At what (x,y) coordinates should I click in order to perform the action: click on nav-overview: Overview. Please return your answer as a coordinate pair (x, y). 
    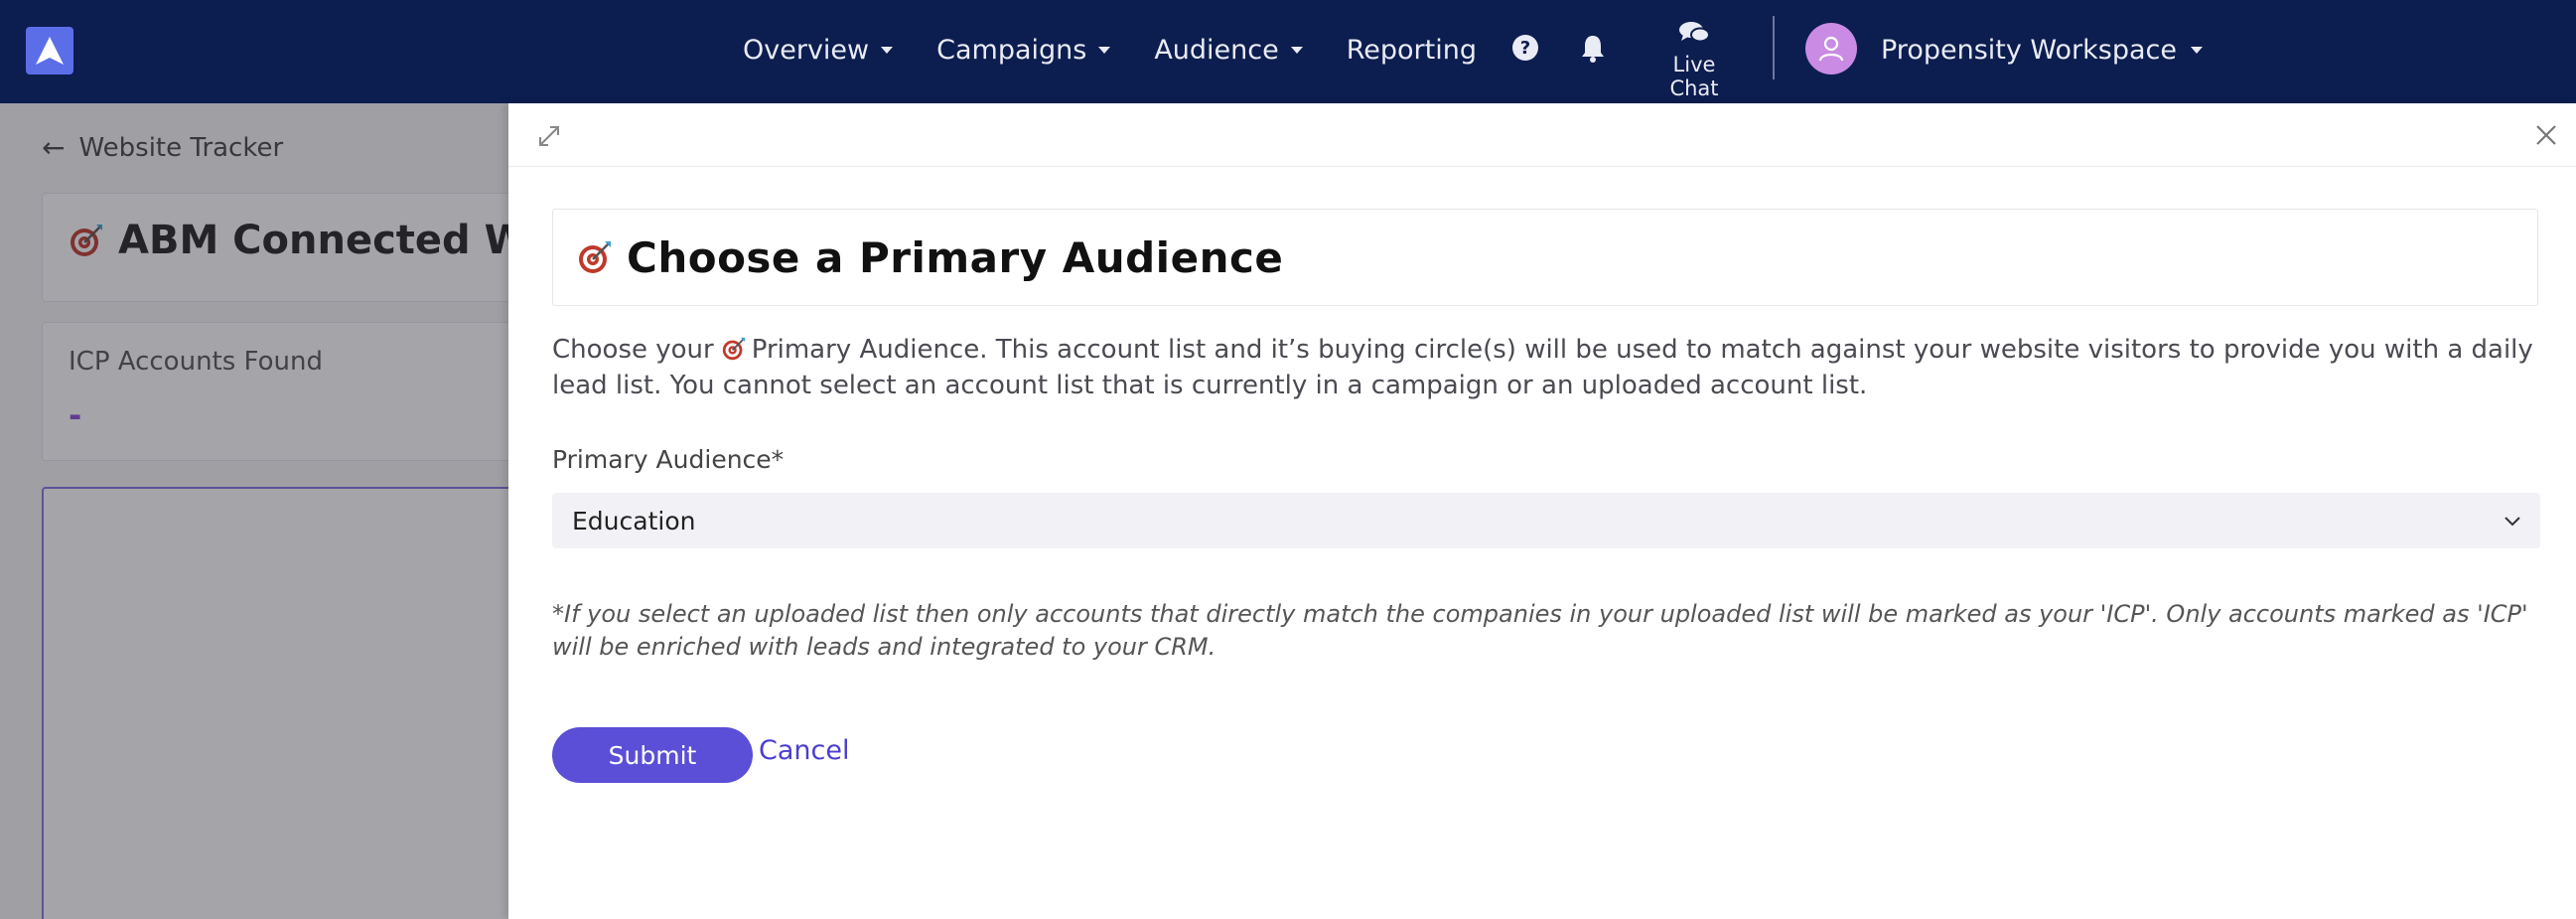
    Looking at the image, I should click on (818, 50).